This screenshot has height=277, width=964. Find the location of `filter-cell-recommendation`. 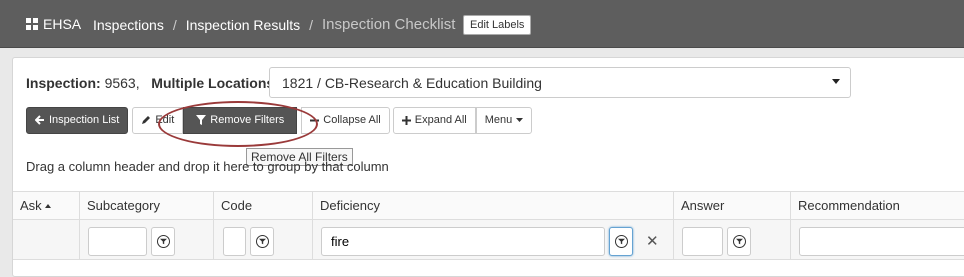

filter-cell-recommendation is located at coordinates (877, 239).